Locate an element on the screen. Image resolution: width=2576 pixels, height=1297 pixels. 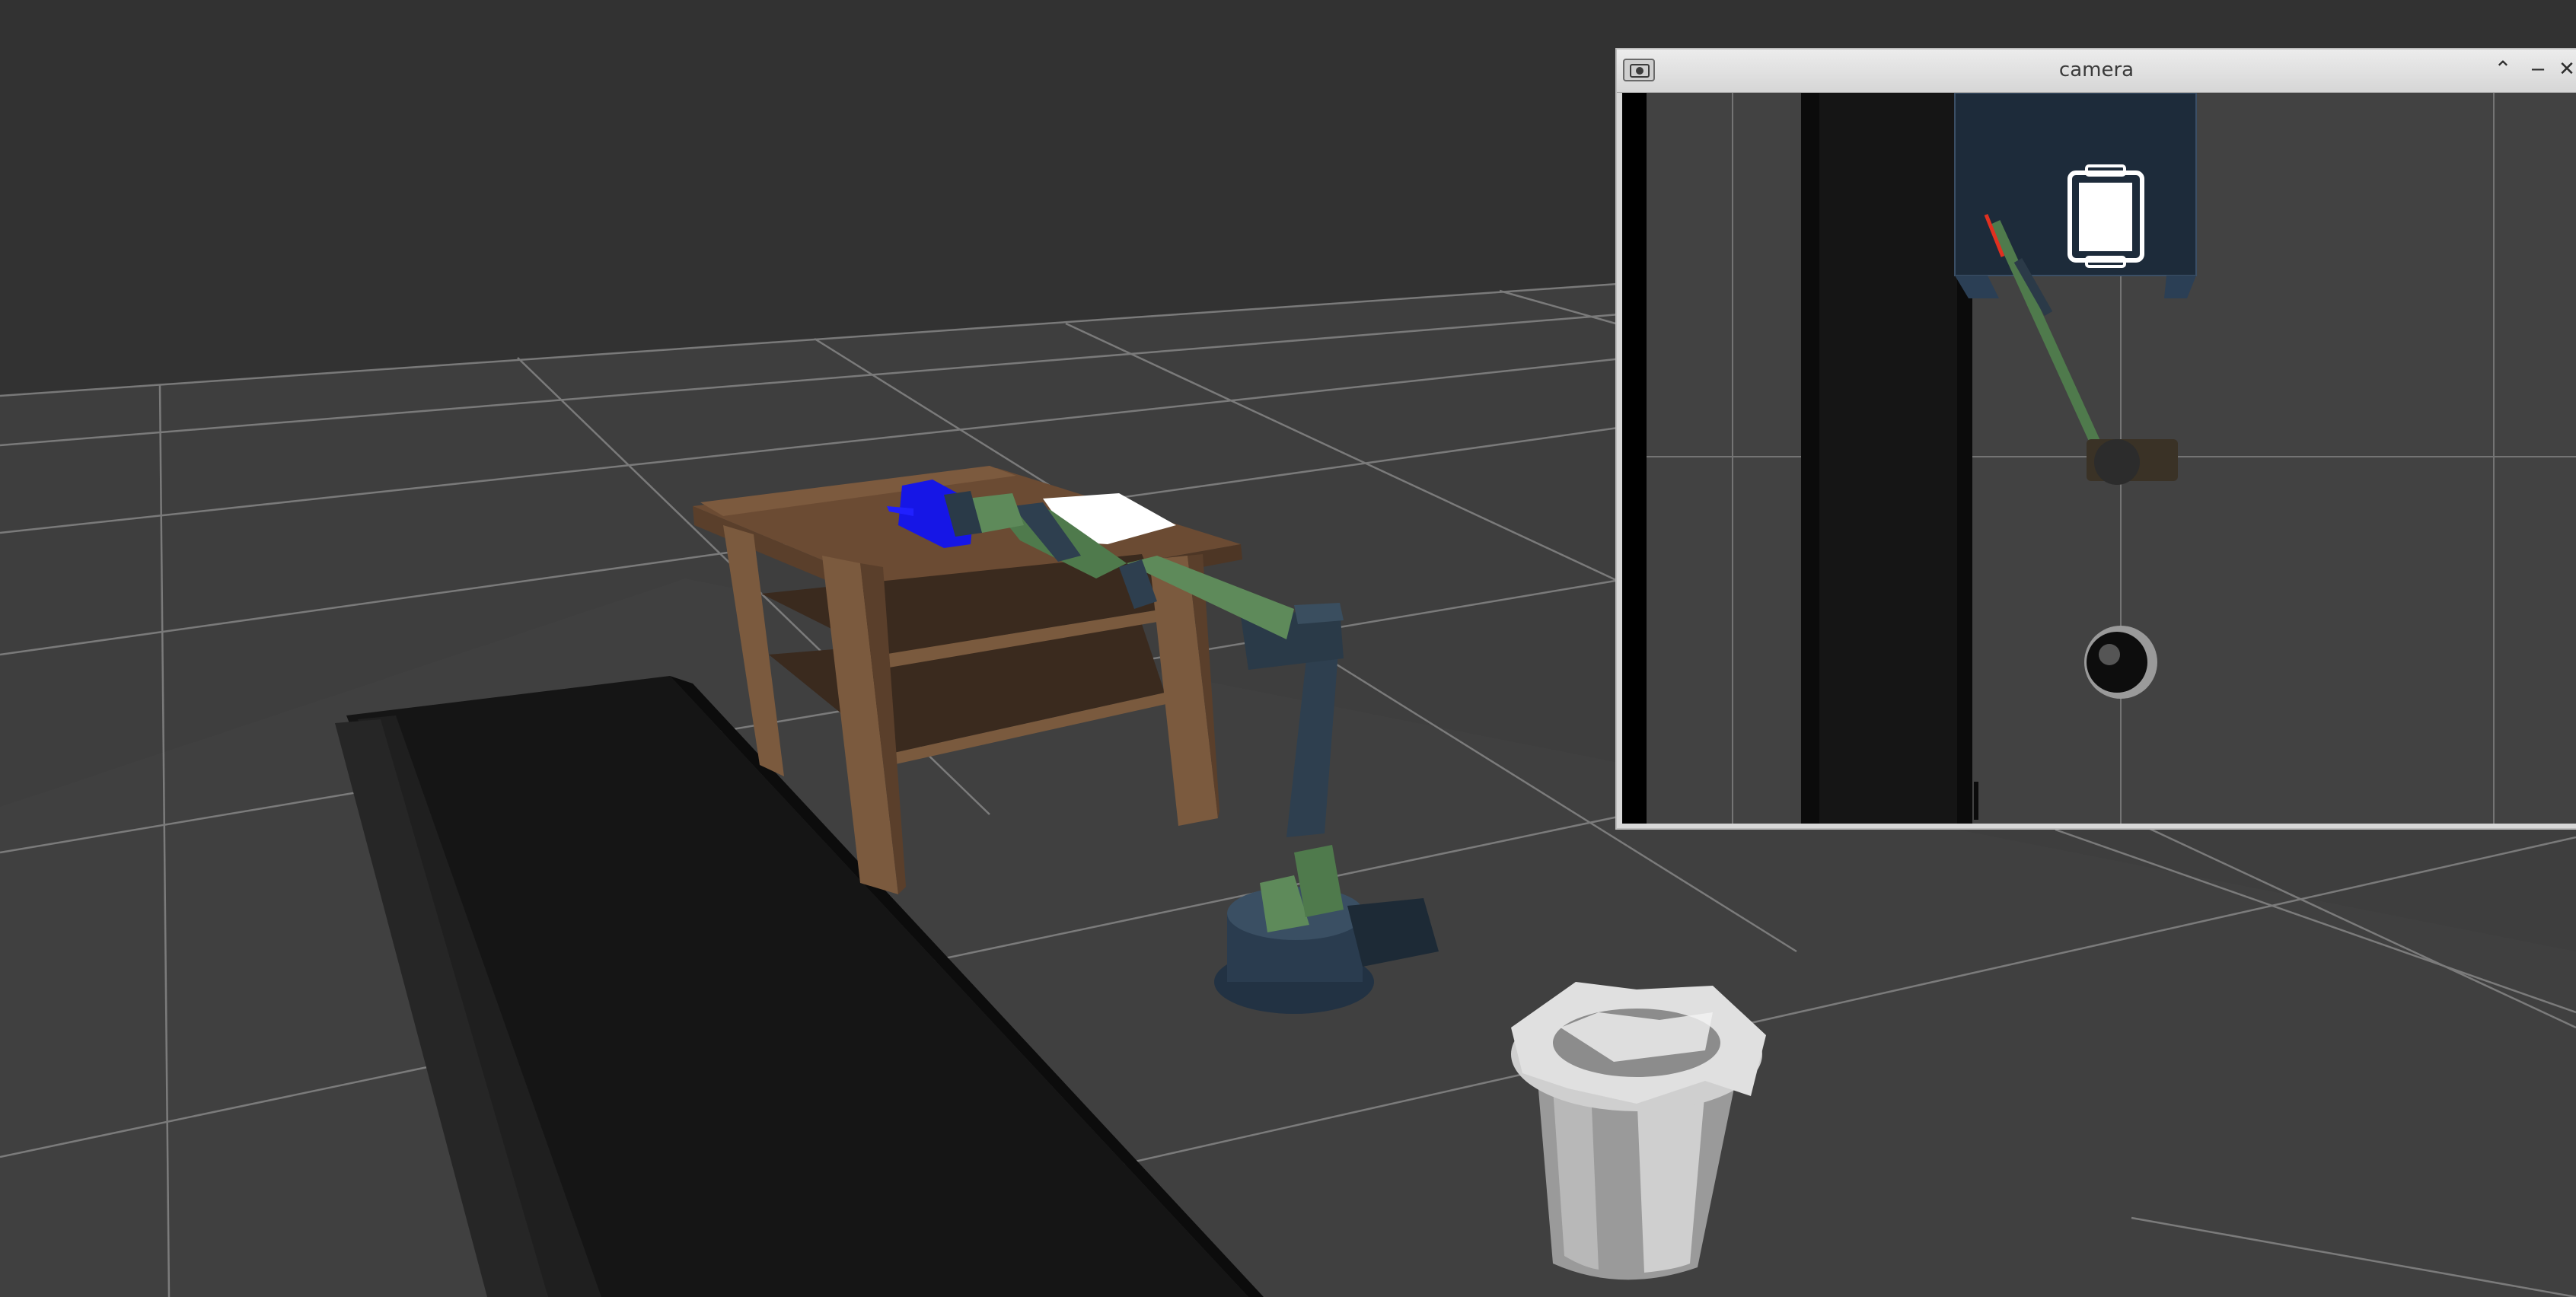
camera-left-edge is located at coordinates (1635, 459).